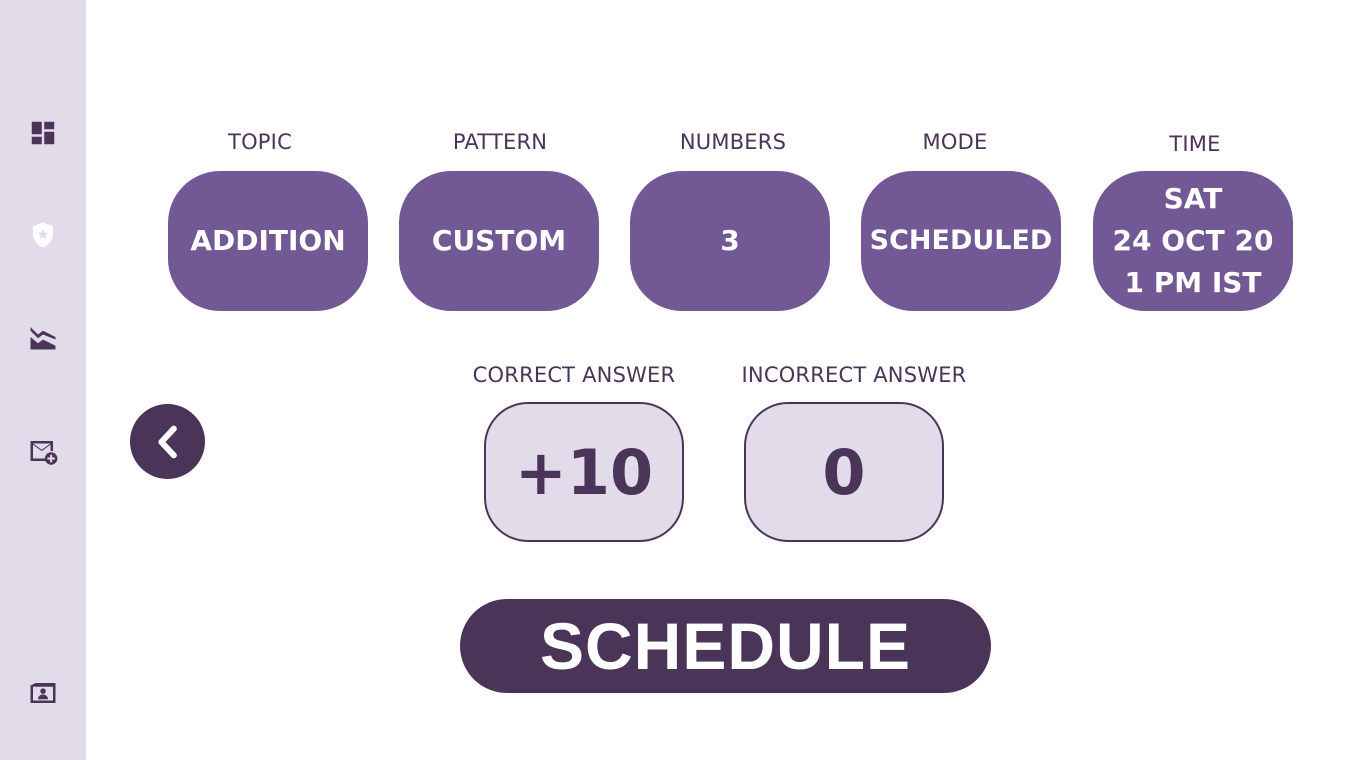 The height and width of the screenshot is (760, 1366). I want to click on chevron-left-icon, so click(167, 441).